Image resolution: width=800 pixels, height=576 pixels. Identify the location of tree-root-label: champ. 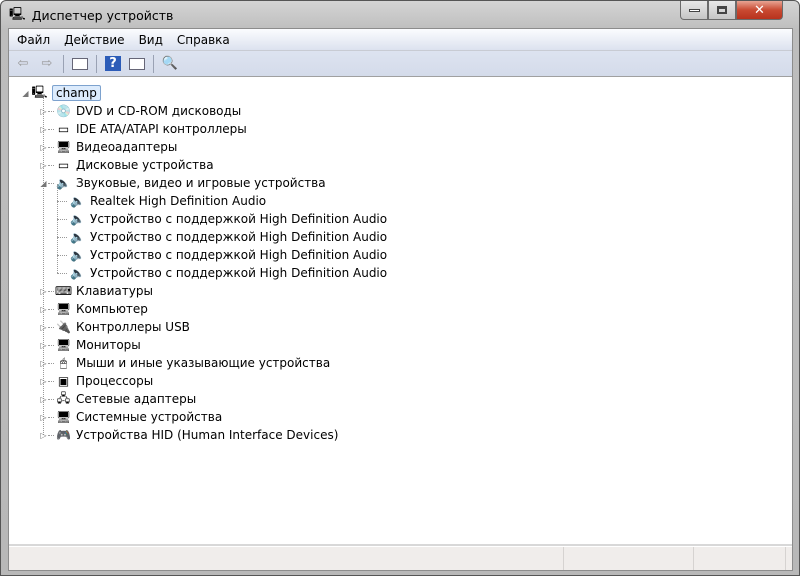
(76, 93).